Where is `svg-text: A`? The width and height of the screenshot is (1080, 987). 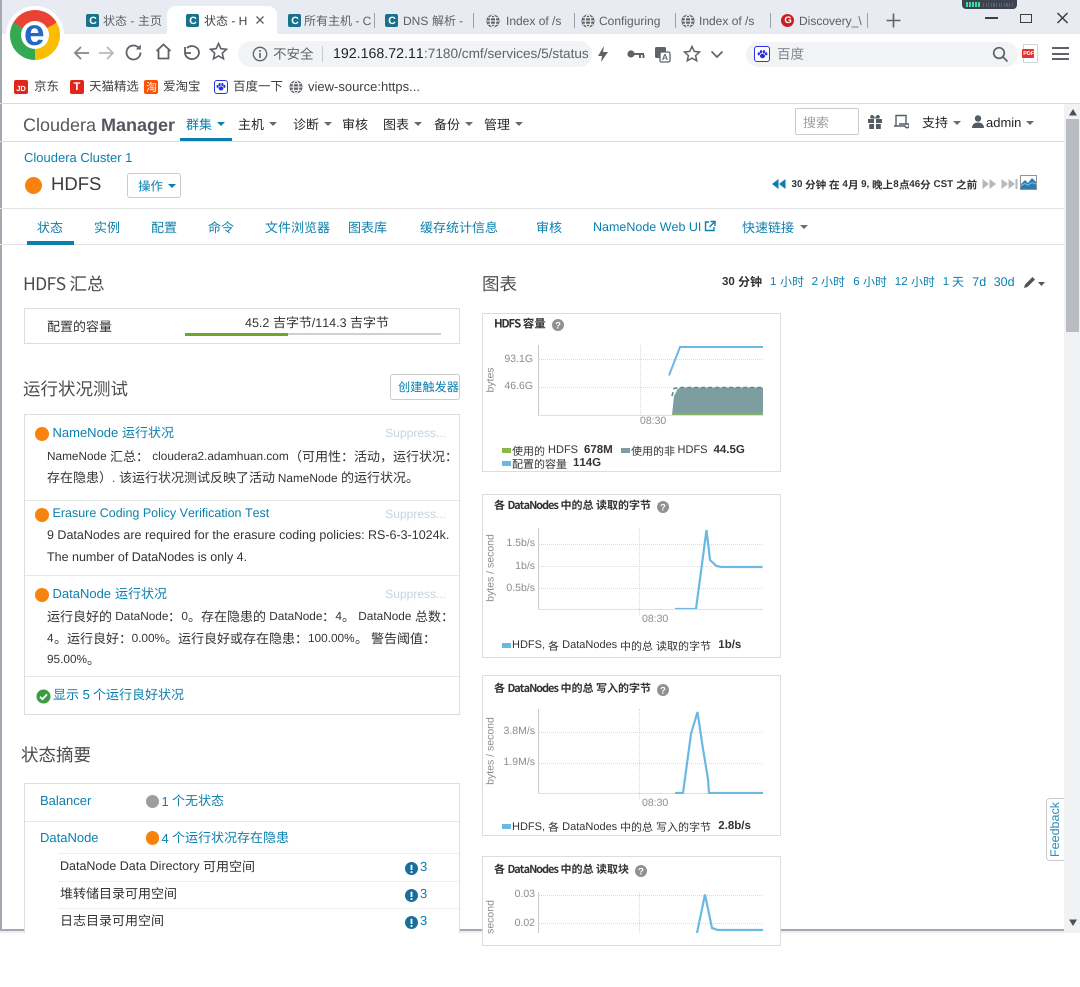 svg-text: A is located at coordinates (665, 57).